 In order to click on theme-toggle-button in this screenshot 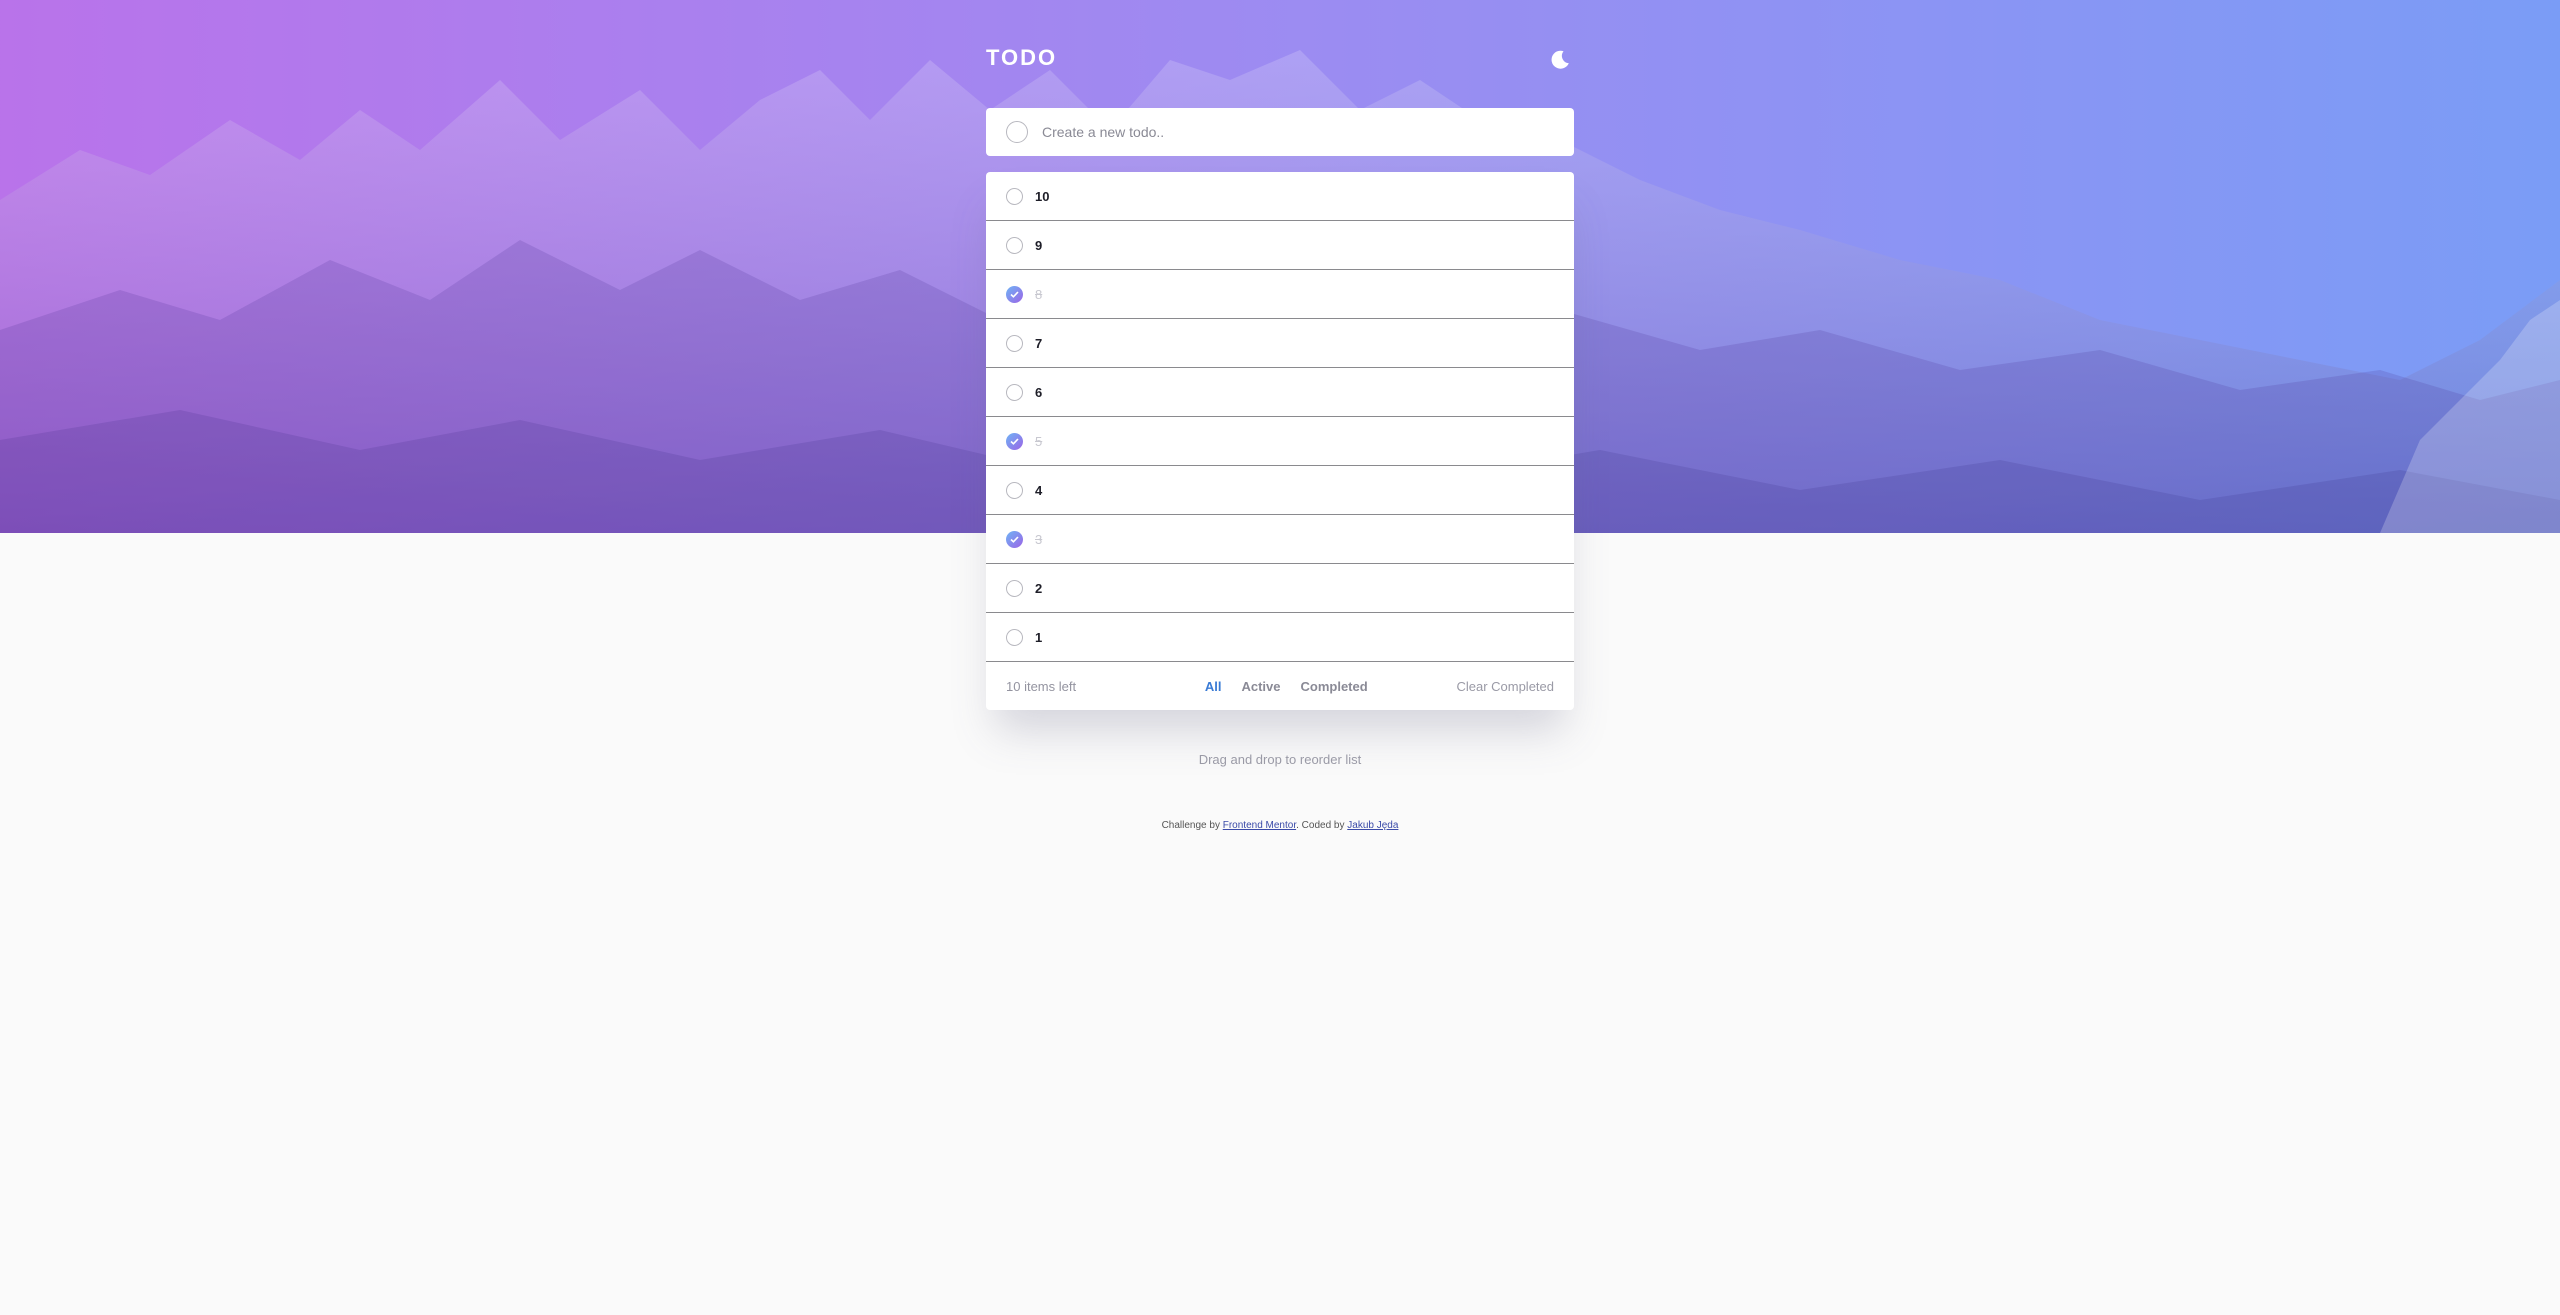, I will do `click(1560, 60)`.